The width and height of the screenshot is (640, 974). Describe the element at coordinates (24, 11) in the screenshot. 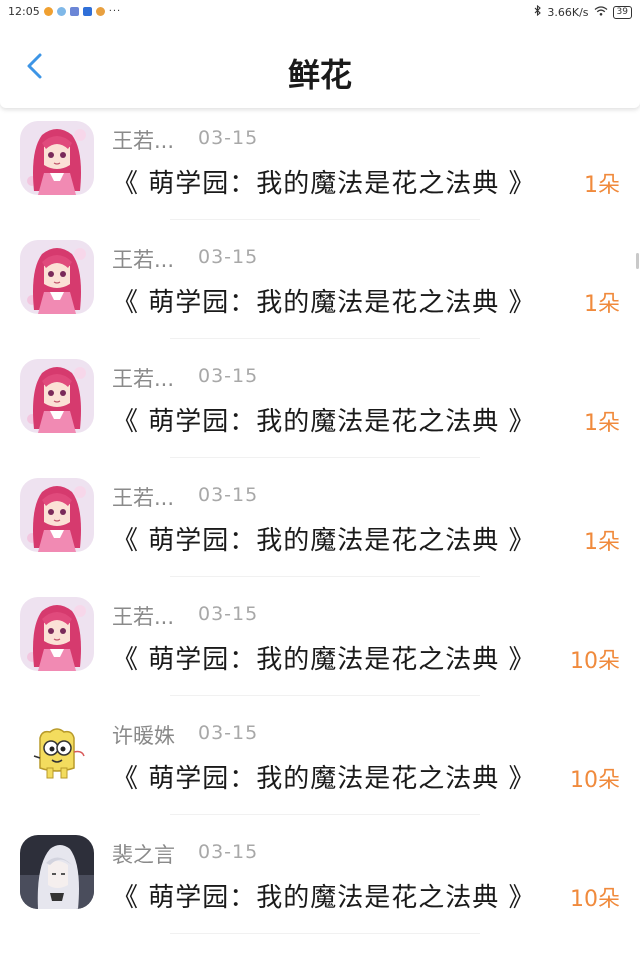

I see `status-time: 12:05` at that location.